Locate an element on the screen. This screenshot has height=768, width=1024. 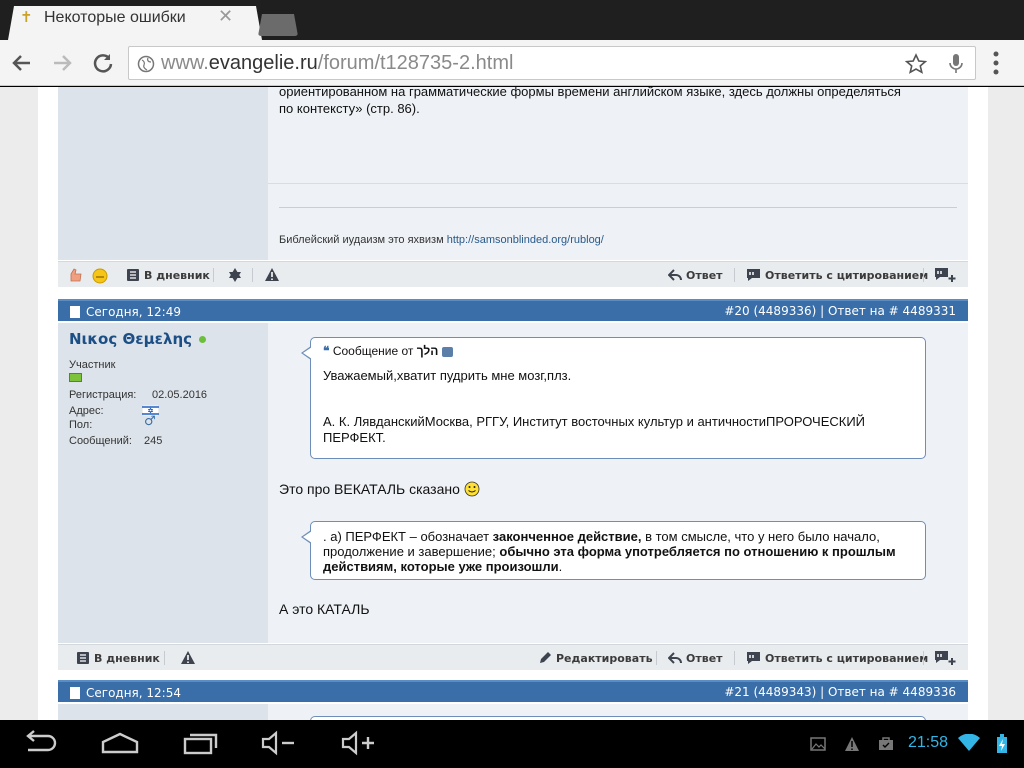
recent-apps-icon is located at coordinates (201, 743).